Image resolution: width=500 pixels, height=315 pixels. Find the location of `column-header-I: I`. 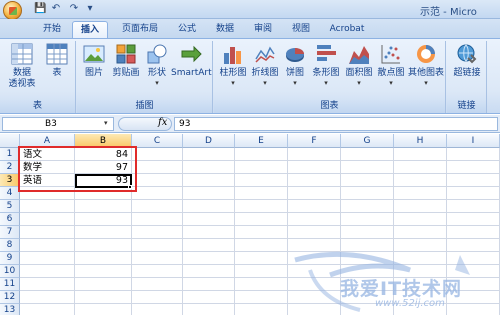

column-header-I: I is located at coordinates (473, 141).